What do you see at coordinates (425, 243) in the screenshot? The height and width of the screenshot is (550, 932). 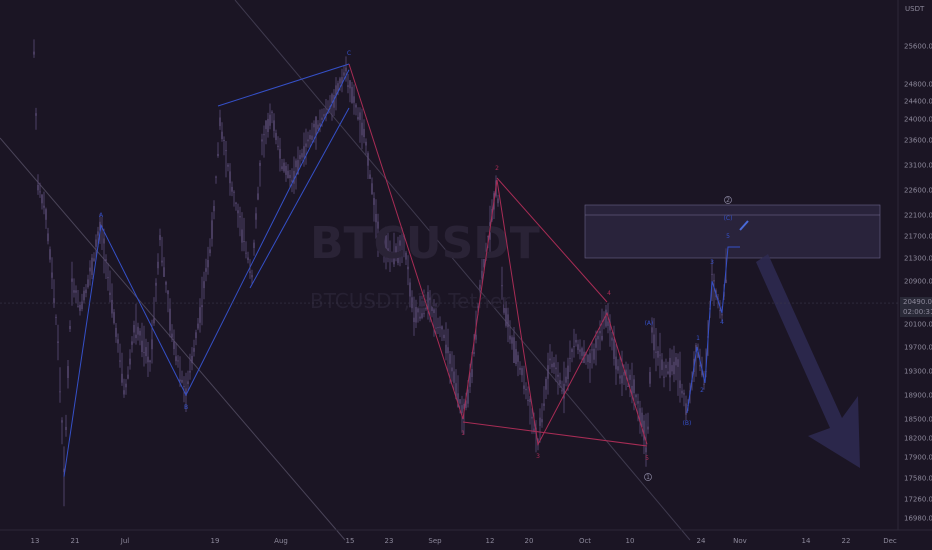 I see `watermark-symbol: BTCUSDT` at bounding box center [425, 243].